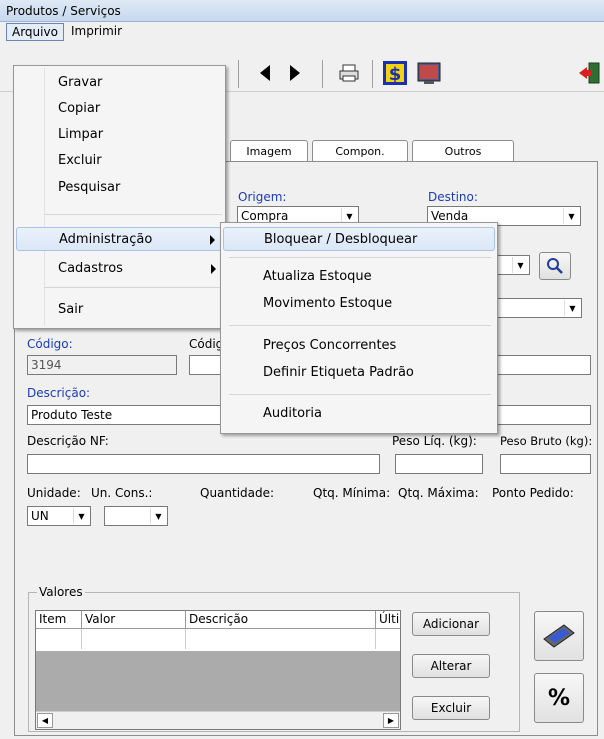 The image size is (604, 739). I want to click on menu-item-copiar: Copiar, so click(120, 109).